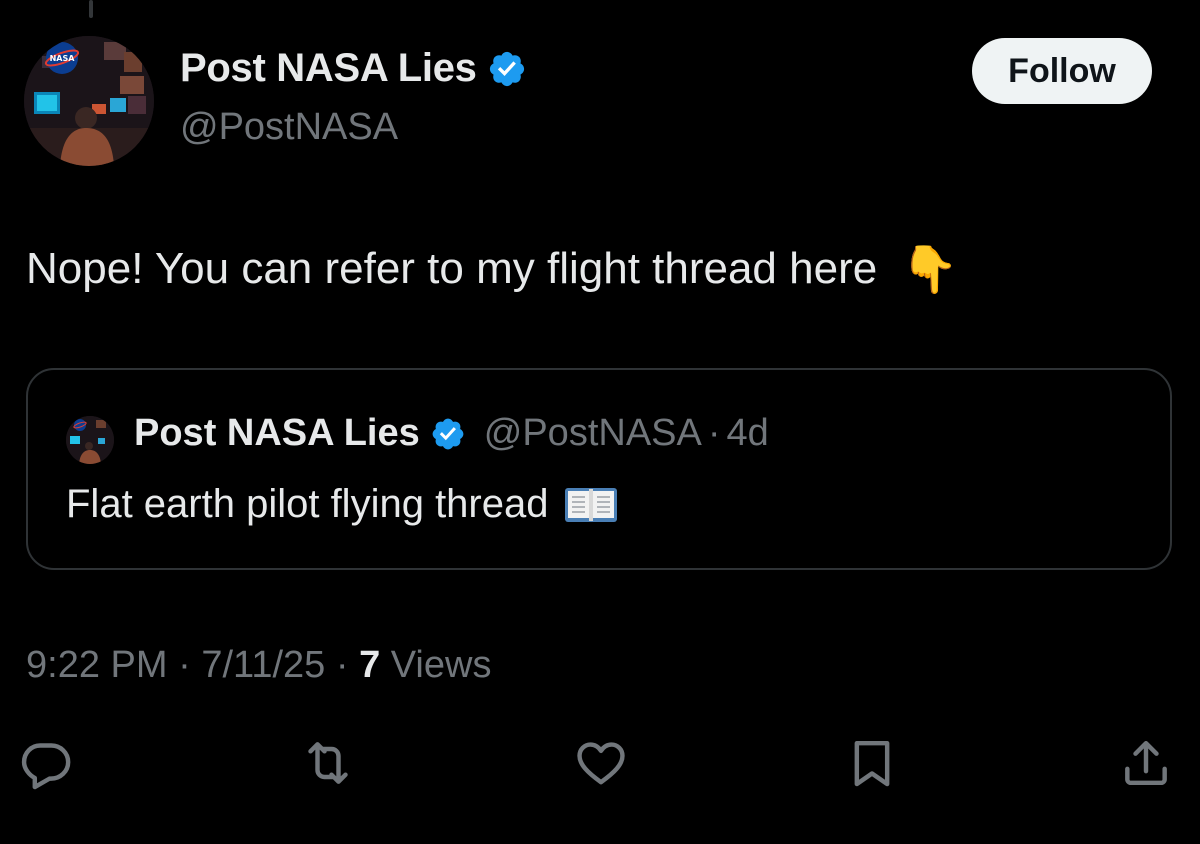 Image resolution: width=1200 pixels, height=844 pixels. I want to click on tweet-meta: 9:22 PM · 7/11/25 · 7 Views, so click(258, 665).